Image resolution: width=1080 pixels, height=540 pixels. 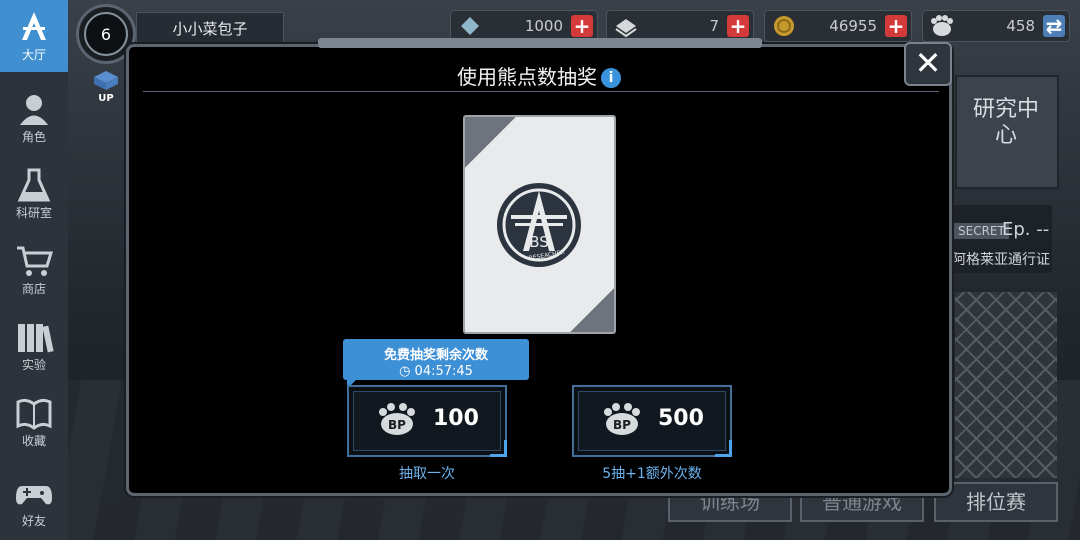 What do you see at coordinates (435, 355) in the screenshot?
I see `free-draw-label: 免费抽奖剩余次数` at bounding box center [435, 355].